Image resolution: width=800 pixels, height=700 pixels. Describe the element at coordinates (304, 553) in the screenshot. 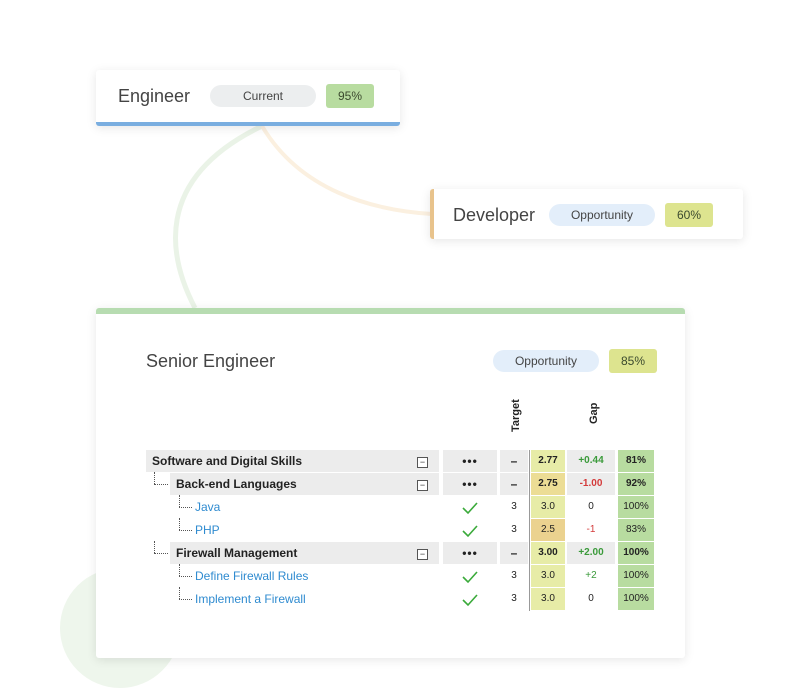

I see `skill-group-label: Firewall Management` at that location.